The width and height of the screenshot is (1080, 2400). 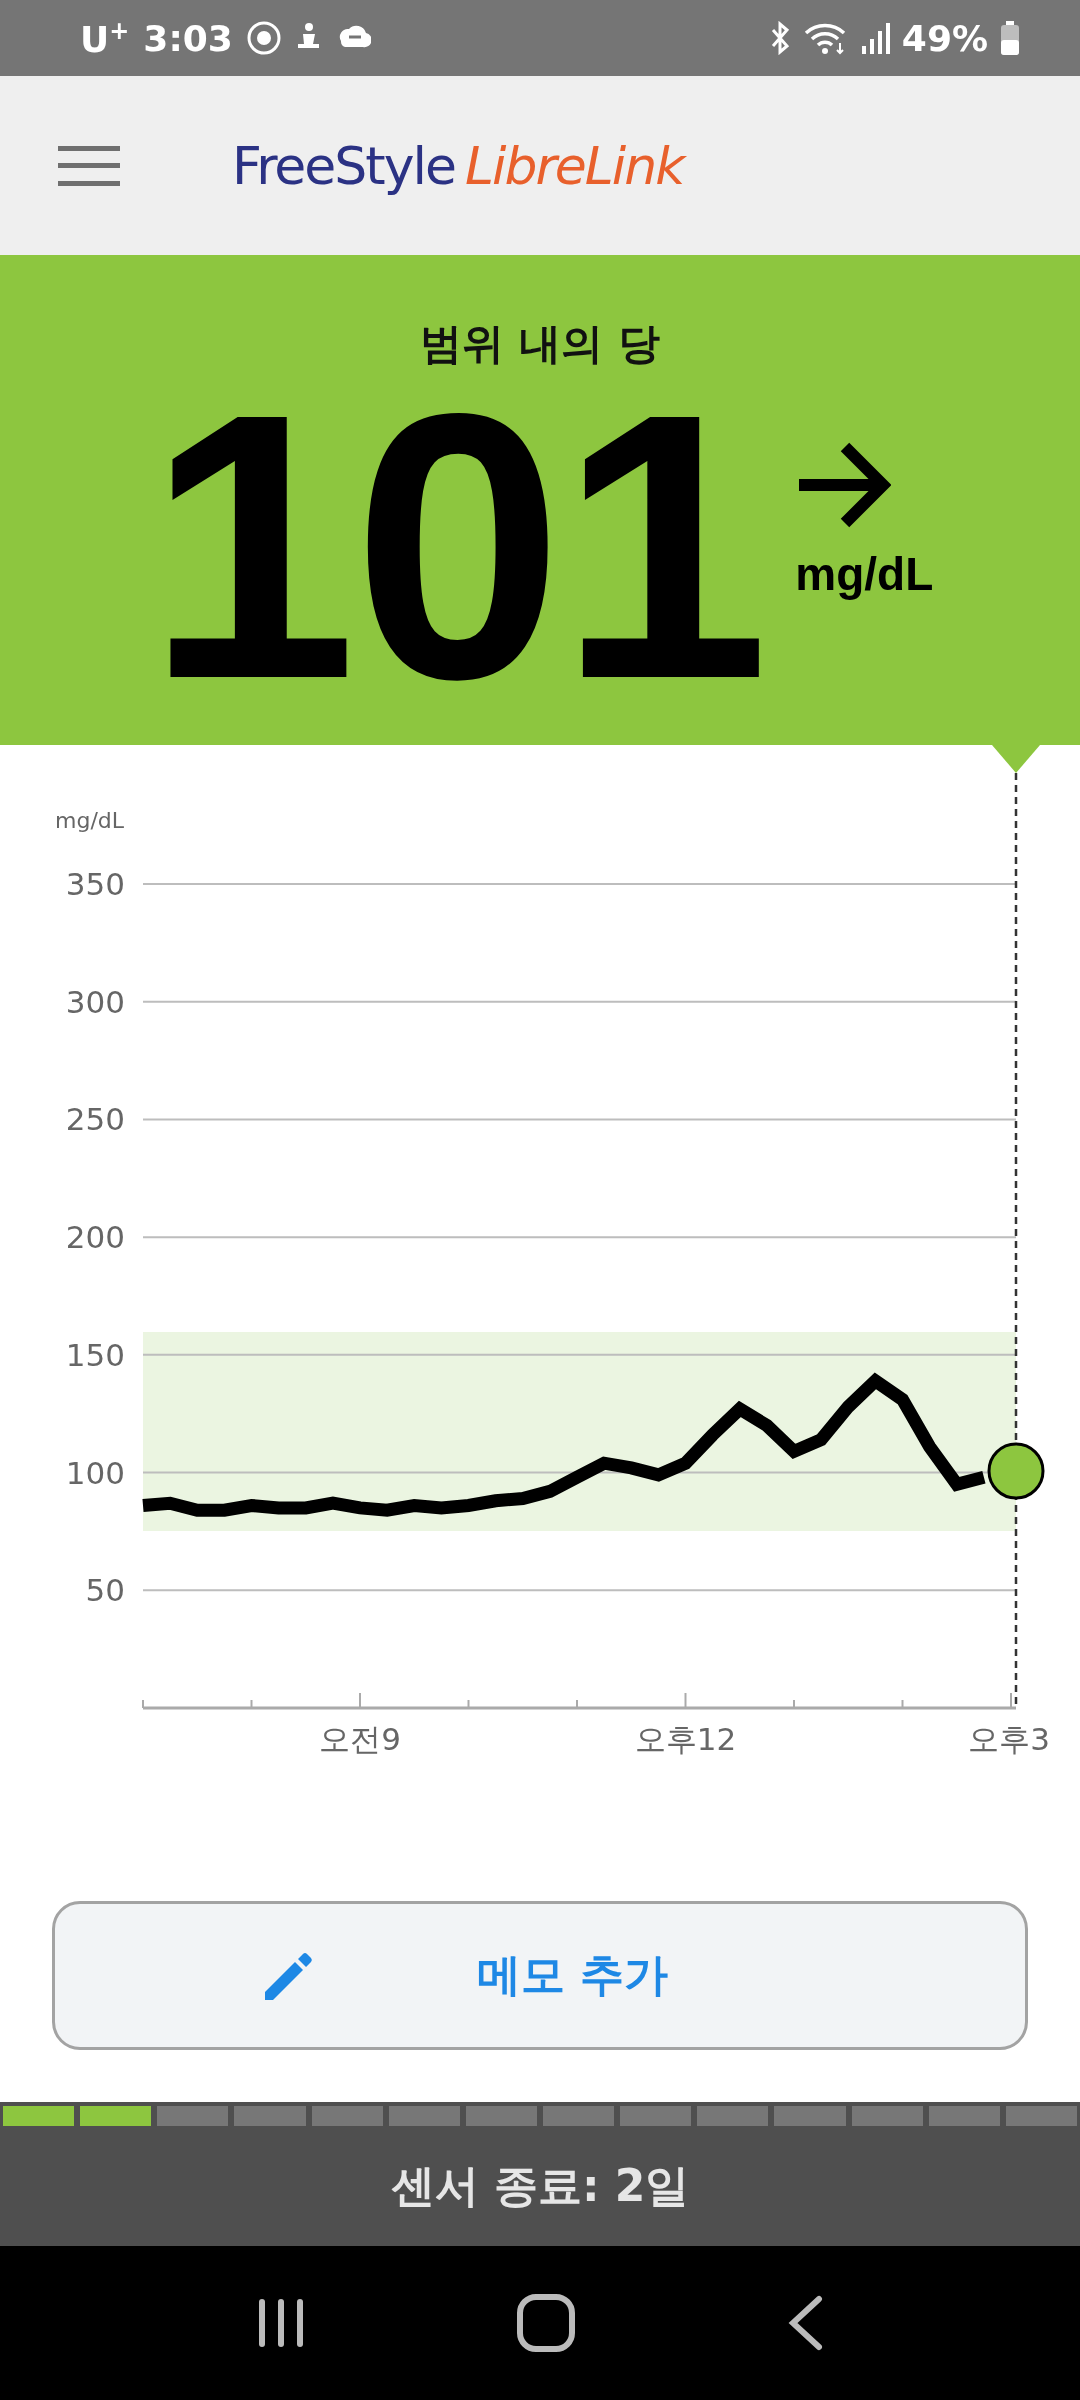 What do you see at coordinates (95, 1237) in the screenshot?
I see `y-axis-label: 200` at bounding box center [95, 1237].